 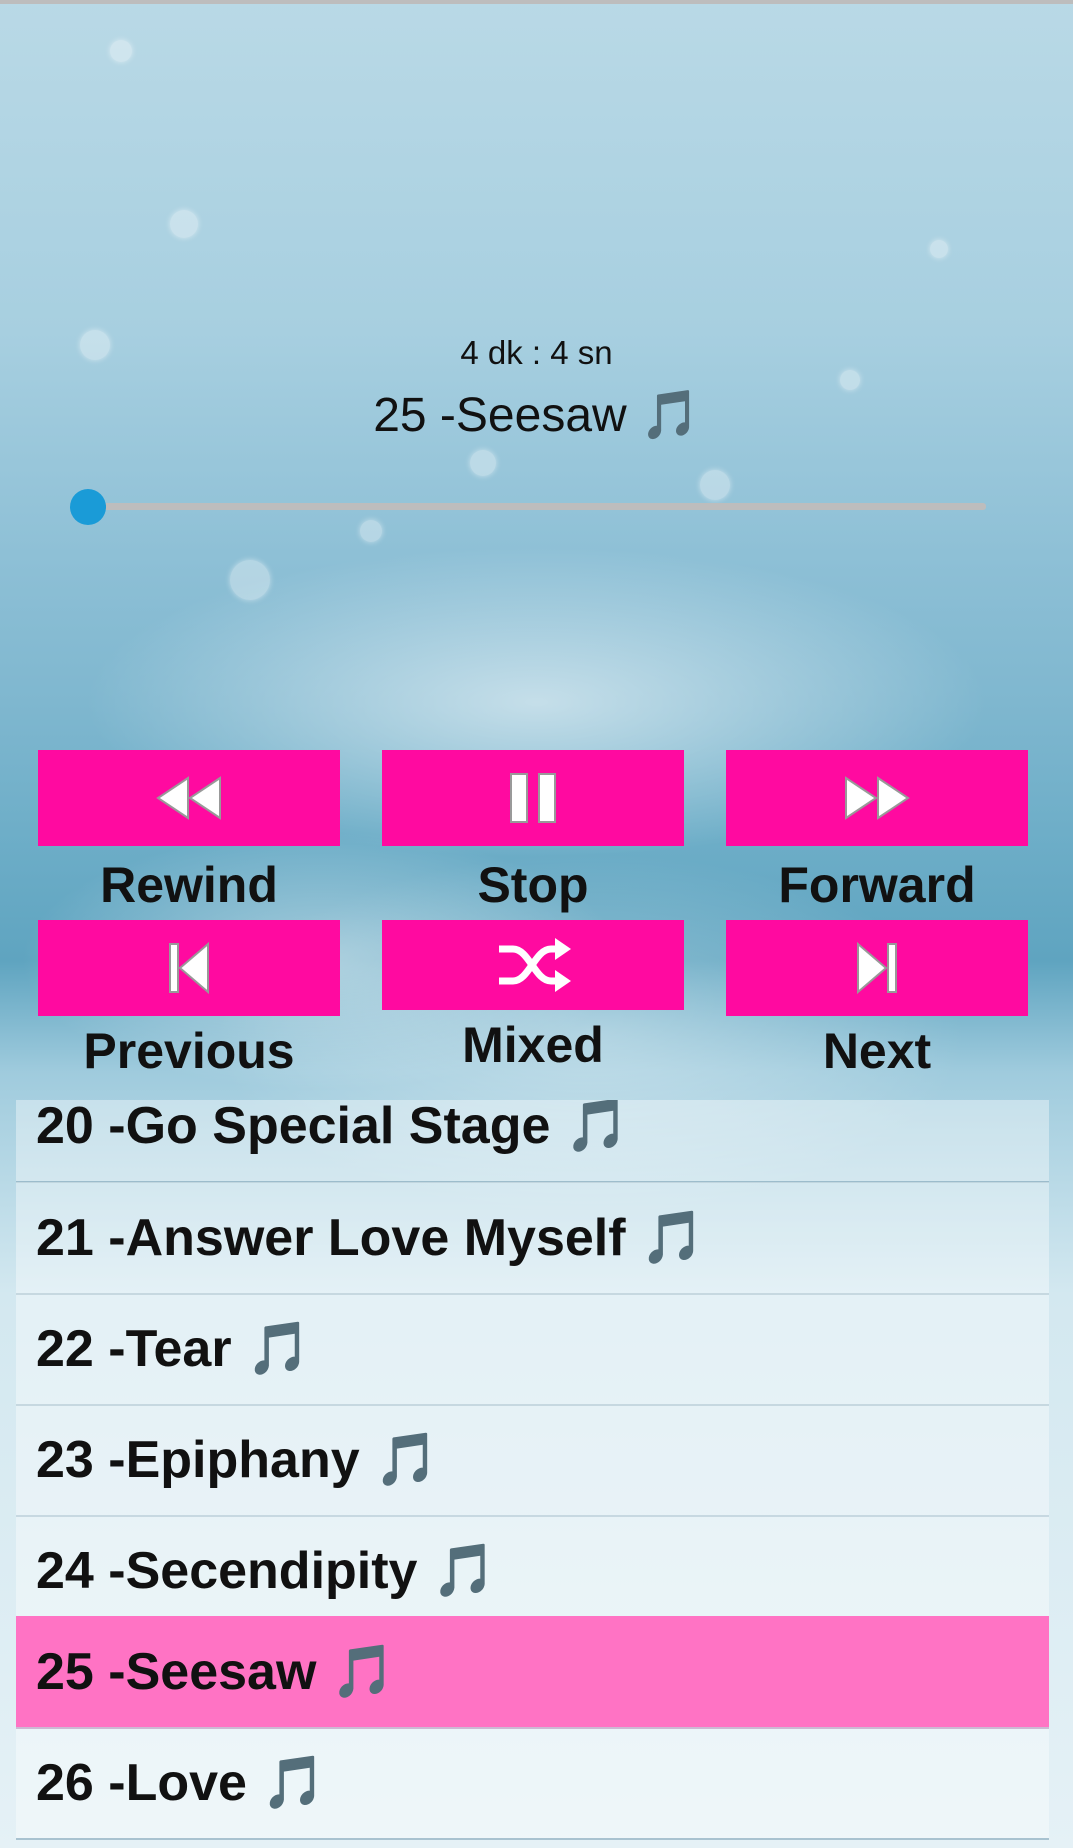 I want to click on list-item: 24 -Secendipity 🎵, so click(x=532, y=1571).